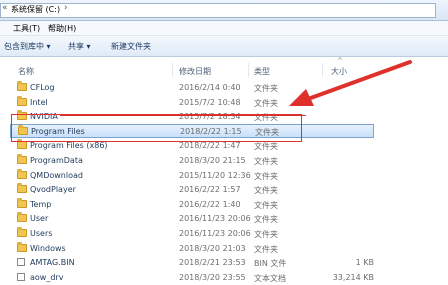  Describe the element at coordinates (350, 83) in the screenshot. I see `red-arrow-icon` at that location.